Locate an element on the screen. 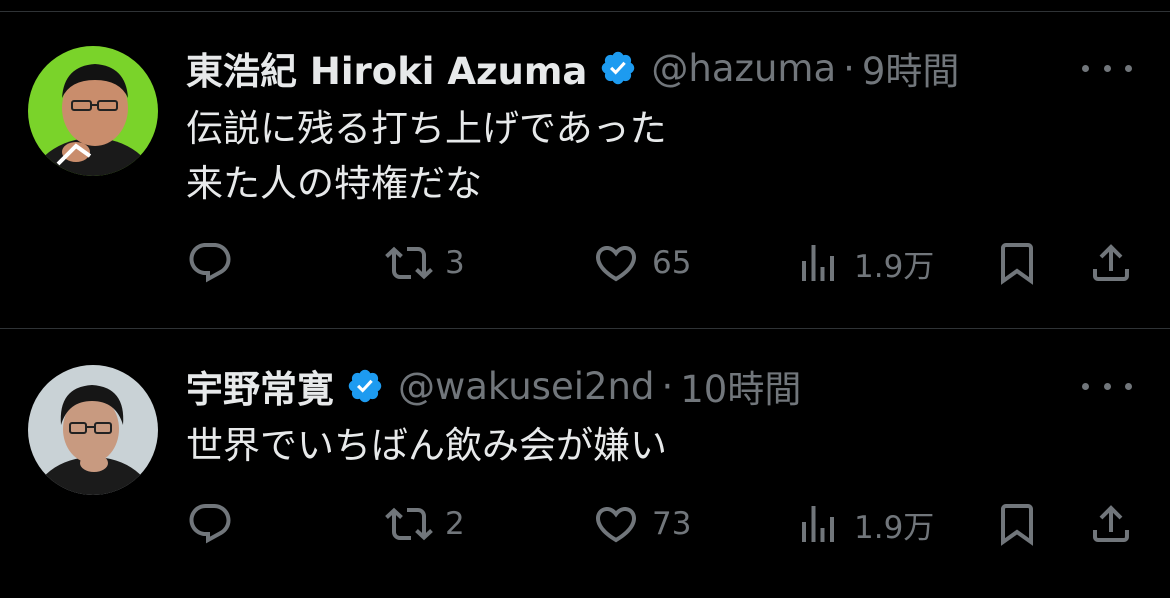 This screenshot has height=598, width=1170. tweet-text-line: 世界でいちばん飲み会が嫌い is located at coordinates (426, 445).